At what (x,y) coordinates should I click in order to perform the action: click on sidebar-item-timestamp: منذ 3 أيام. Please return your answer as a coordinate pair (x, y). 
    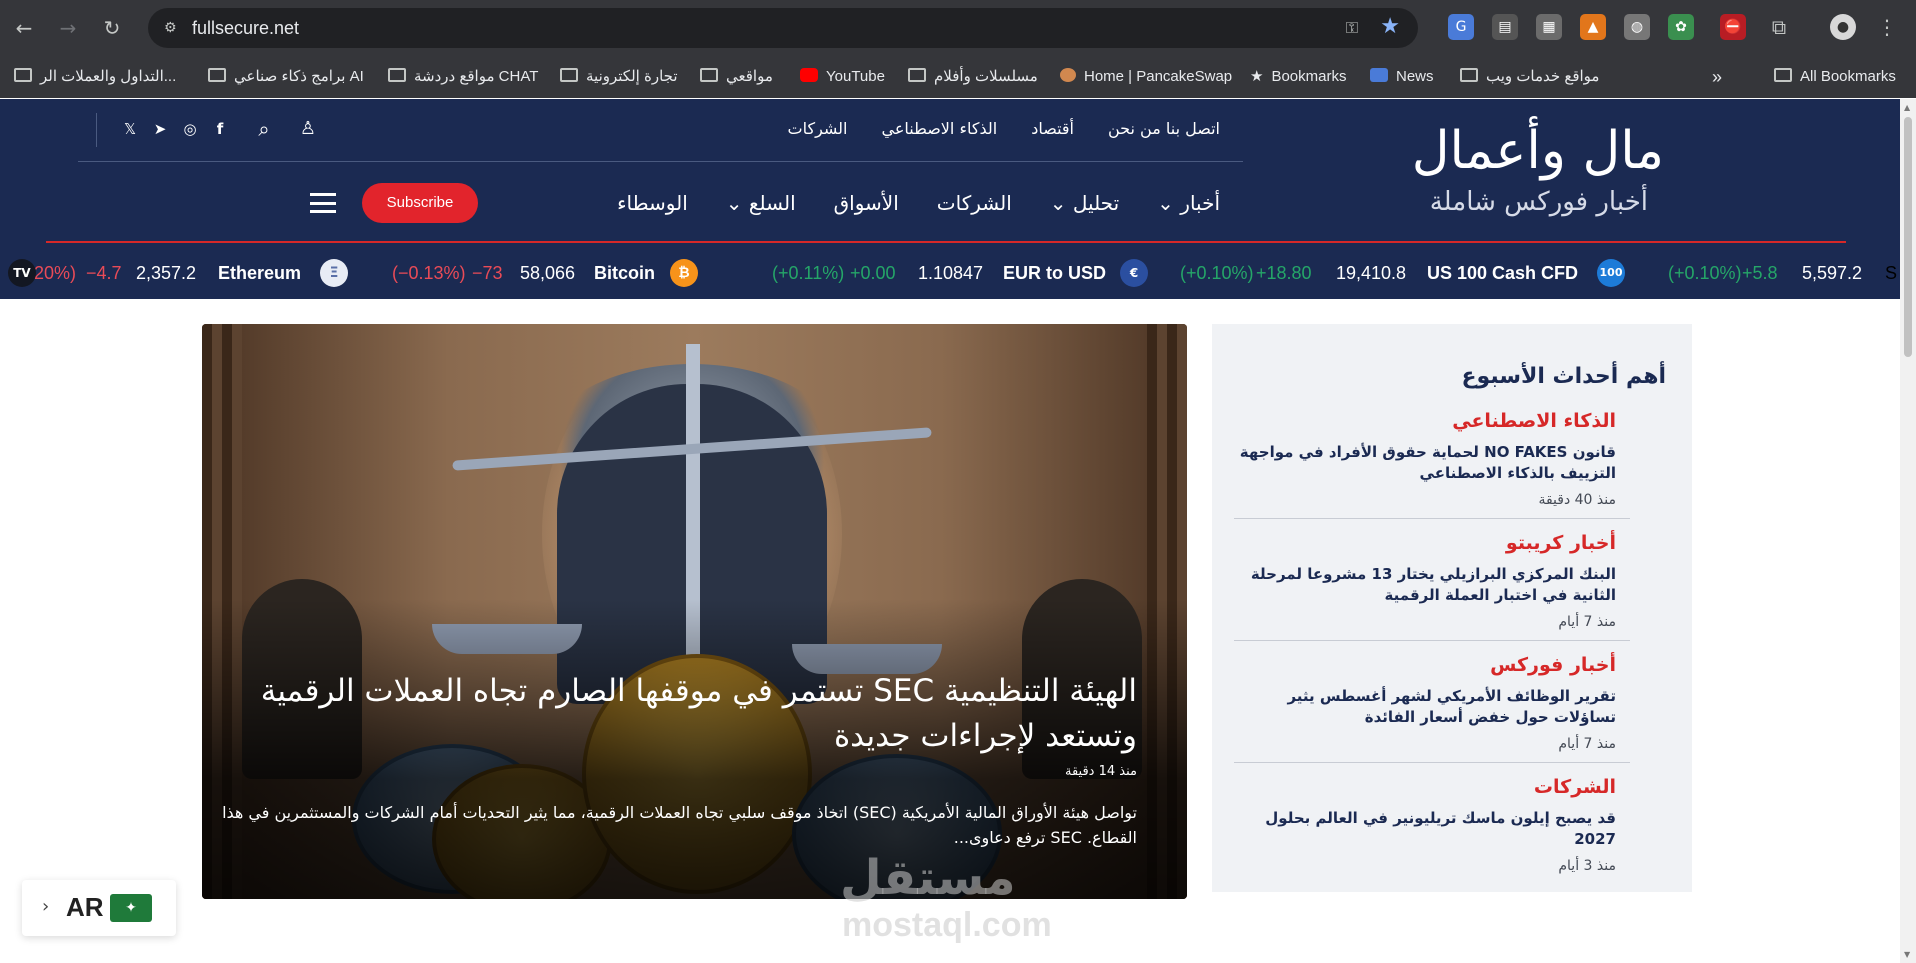
    Looking at the image, I should click on (1587, 866).